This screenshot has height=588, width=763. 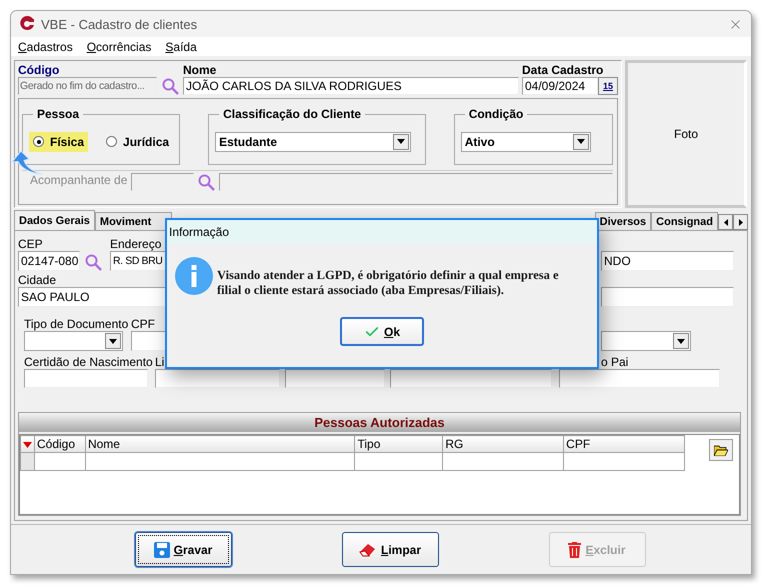 I want to click on right-arrow-icon, so click(x=740, y=222).